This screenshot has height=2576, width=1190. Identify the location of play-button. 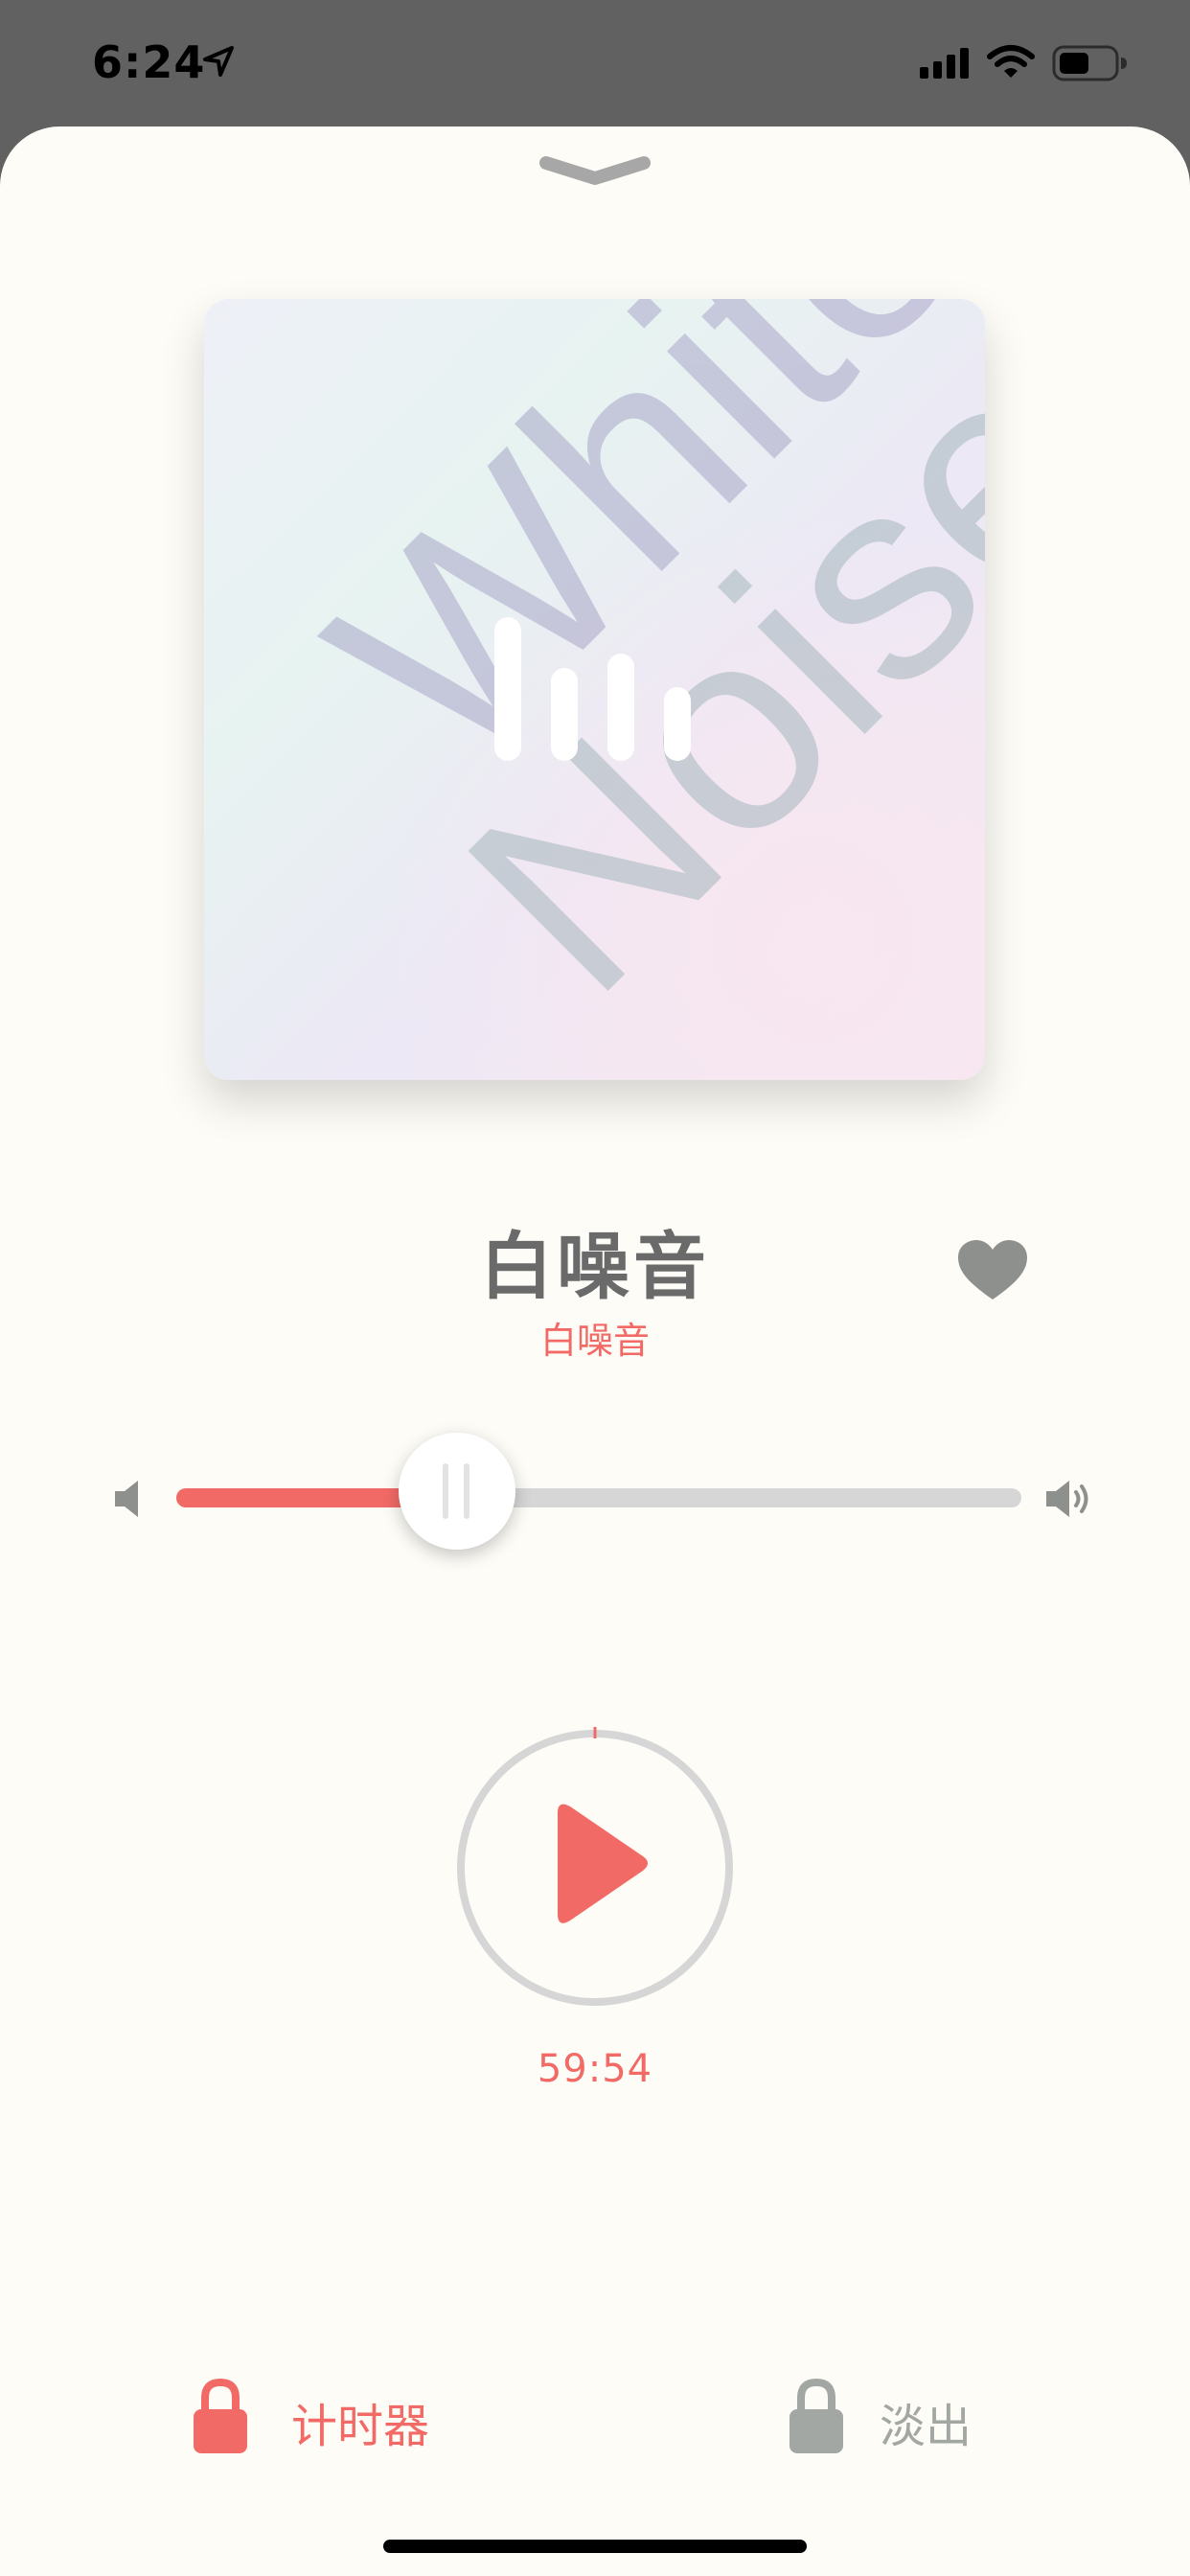
(595, 1868).